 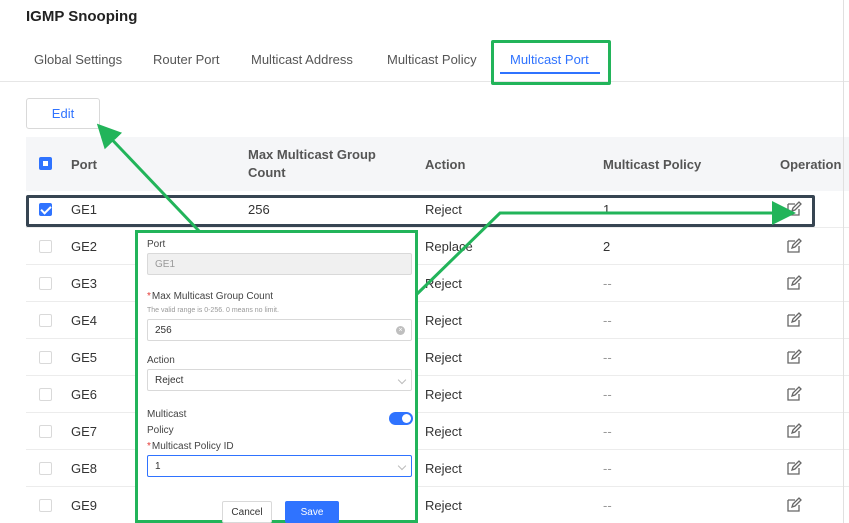 I want to click on max-group-label: *Max Multicast Group Count, so click(x=210, y=296).